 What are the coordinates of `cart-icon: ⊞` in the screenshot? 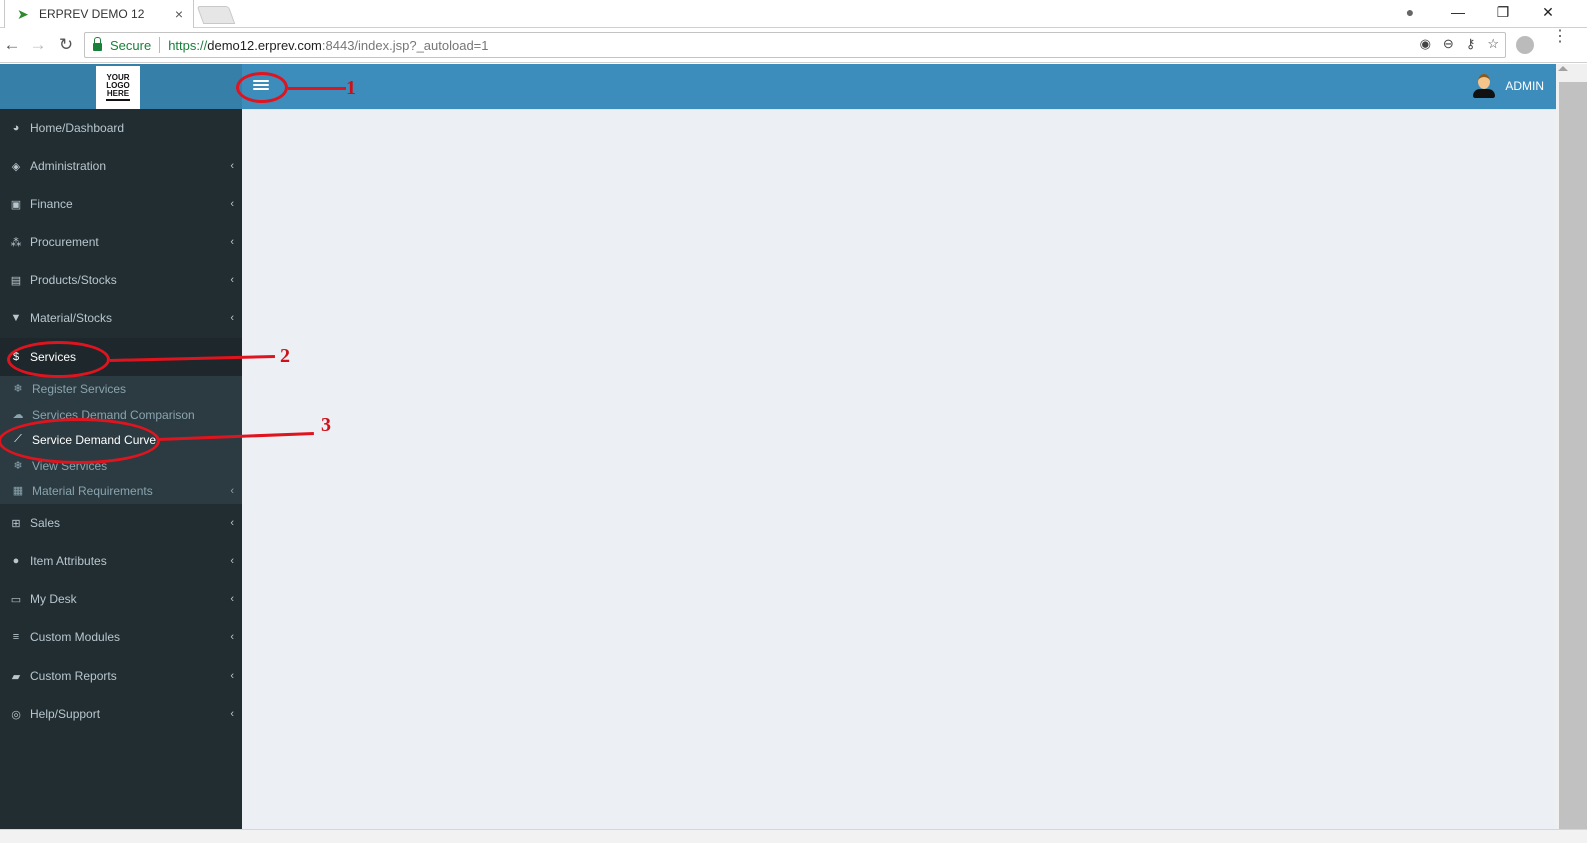 It's located at (16, 523).